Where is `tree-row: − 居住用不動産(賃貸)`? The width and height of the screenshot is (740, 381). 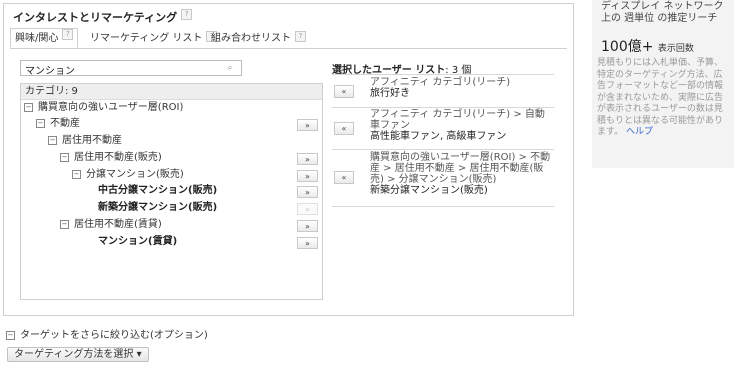 tree-row: − 居住用不動産(賃貸) is located at coordinates (111, 225).